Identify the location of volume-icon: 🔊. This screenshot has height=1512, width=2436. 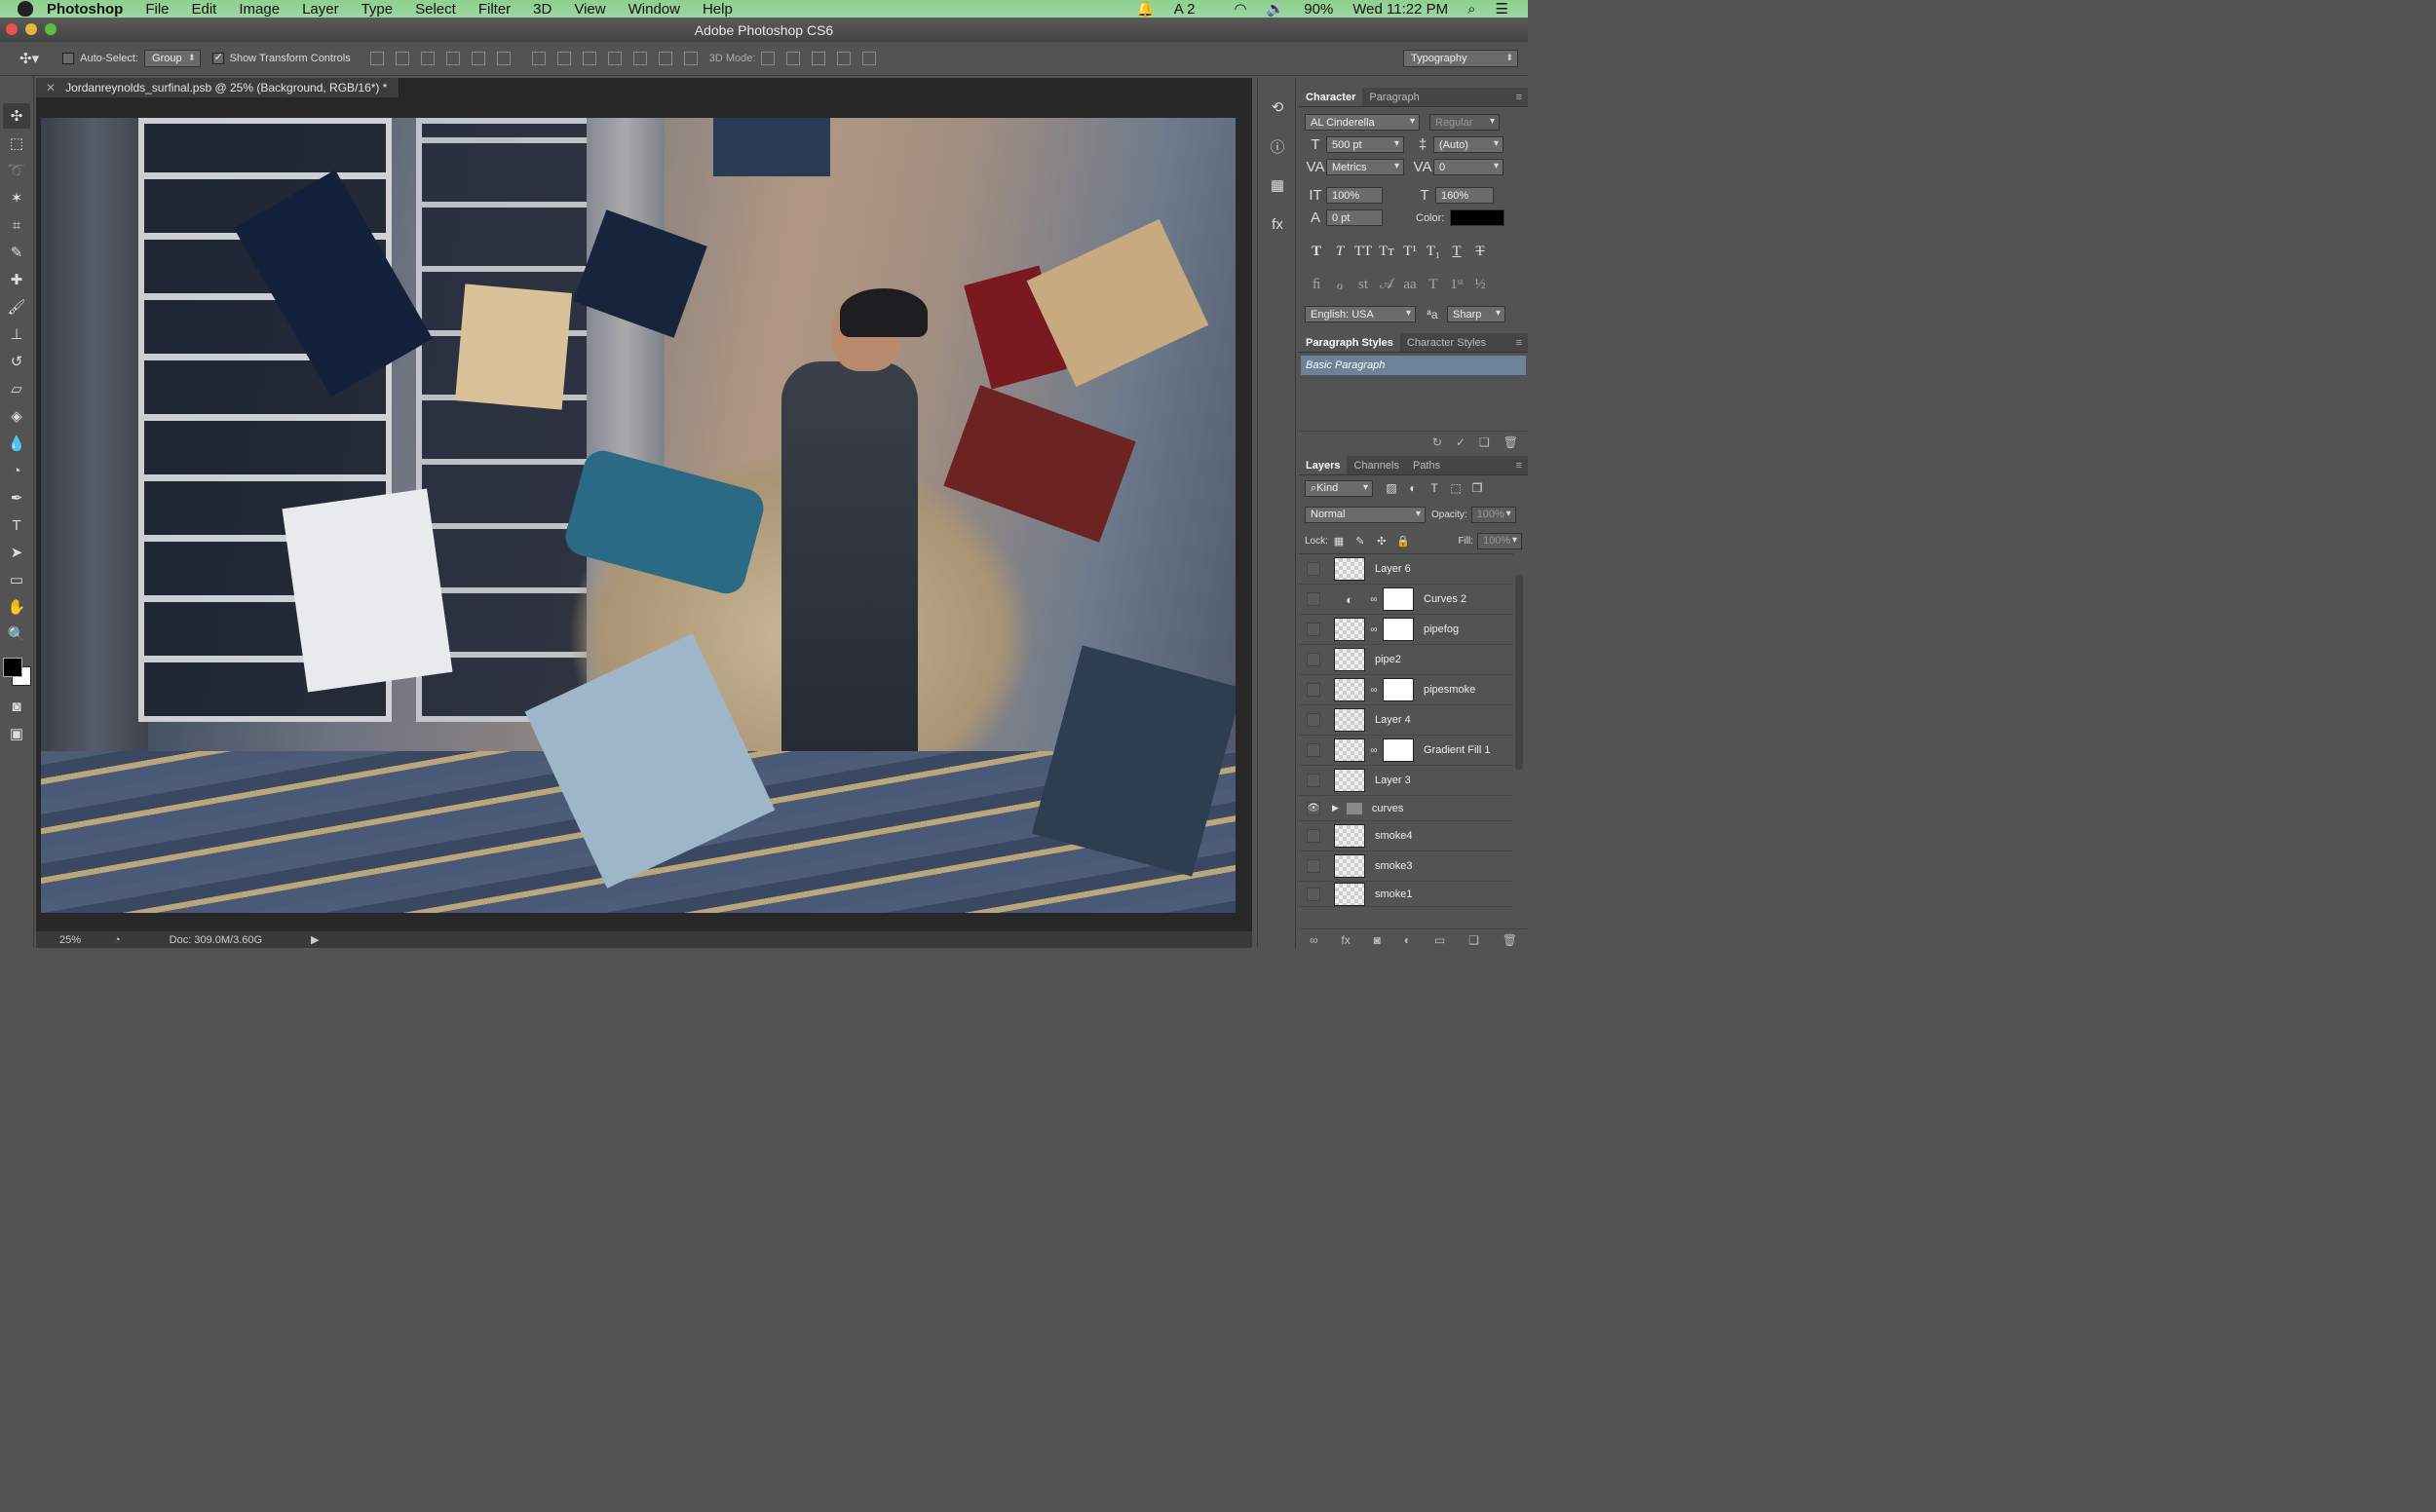
(1276, 9).